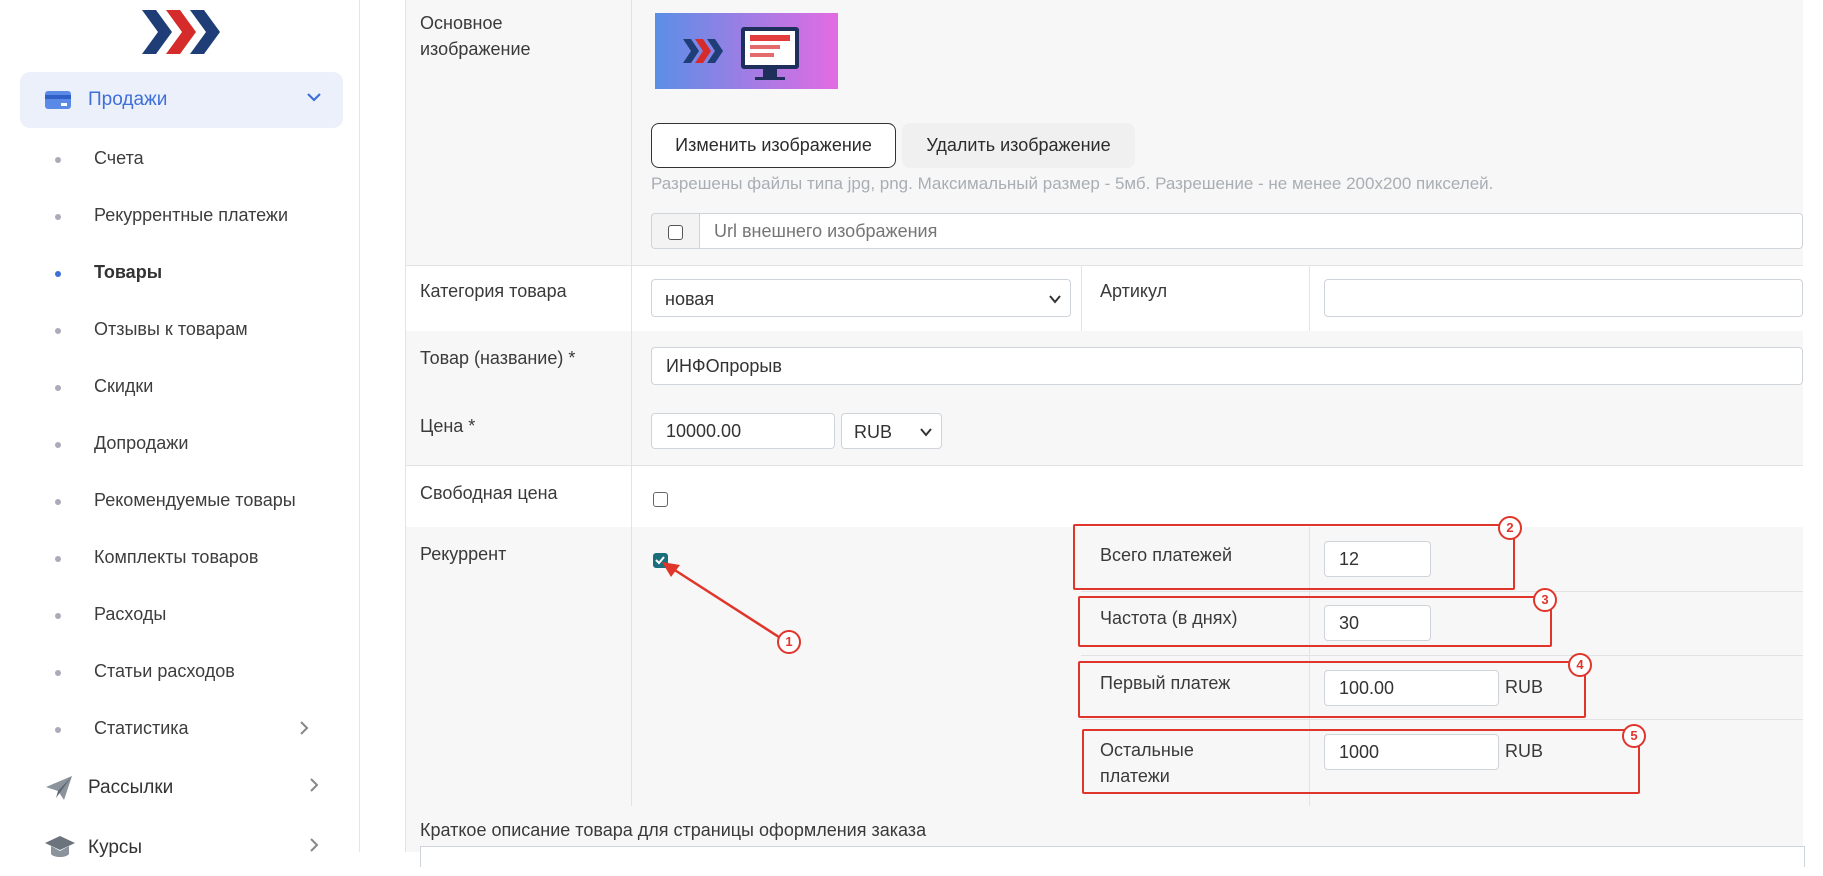 The image size is (1823, 876). Describe the element at coordinates (191, 215) in the screenshot. I see `sidebar-item-label: Рекуррентные платежи` at that location.